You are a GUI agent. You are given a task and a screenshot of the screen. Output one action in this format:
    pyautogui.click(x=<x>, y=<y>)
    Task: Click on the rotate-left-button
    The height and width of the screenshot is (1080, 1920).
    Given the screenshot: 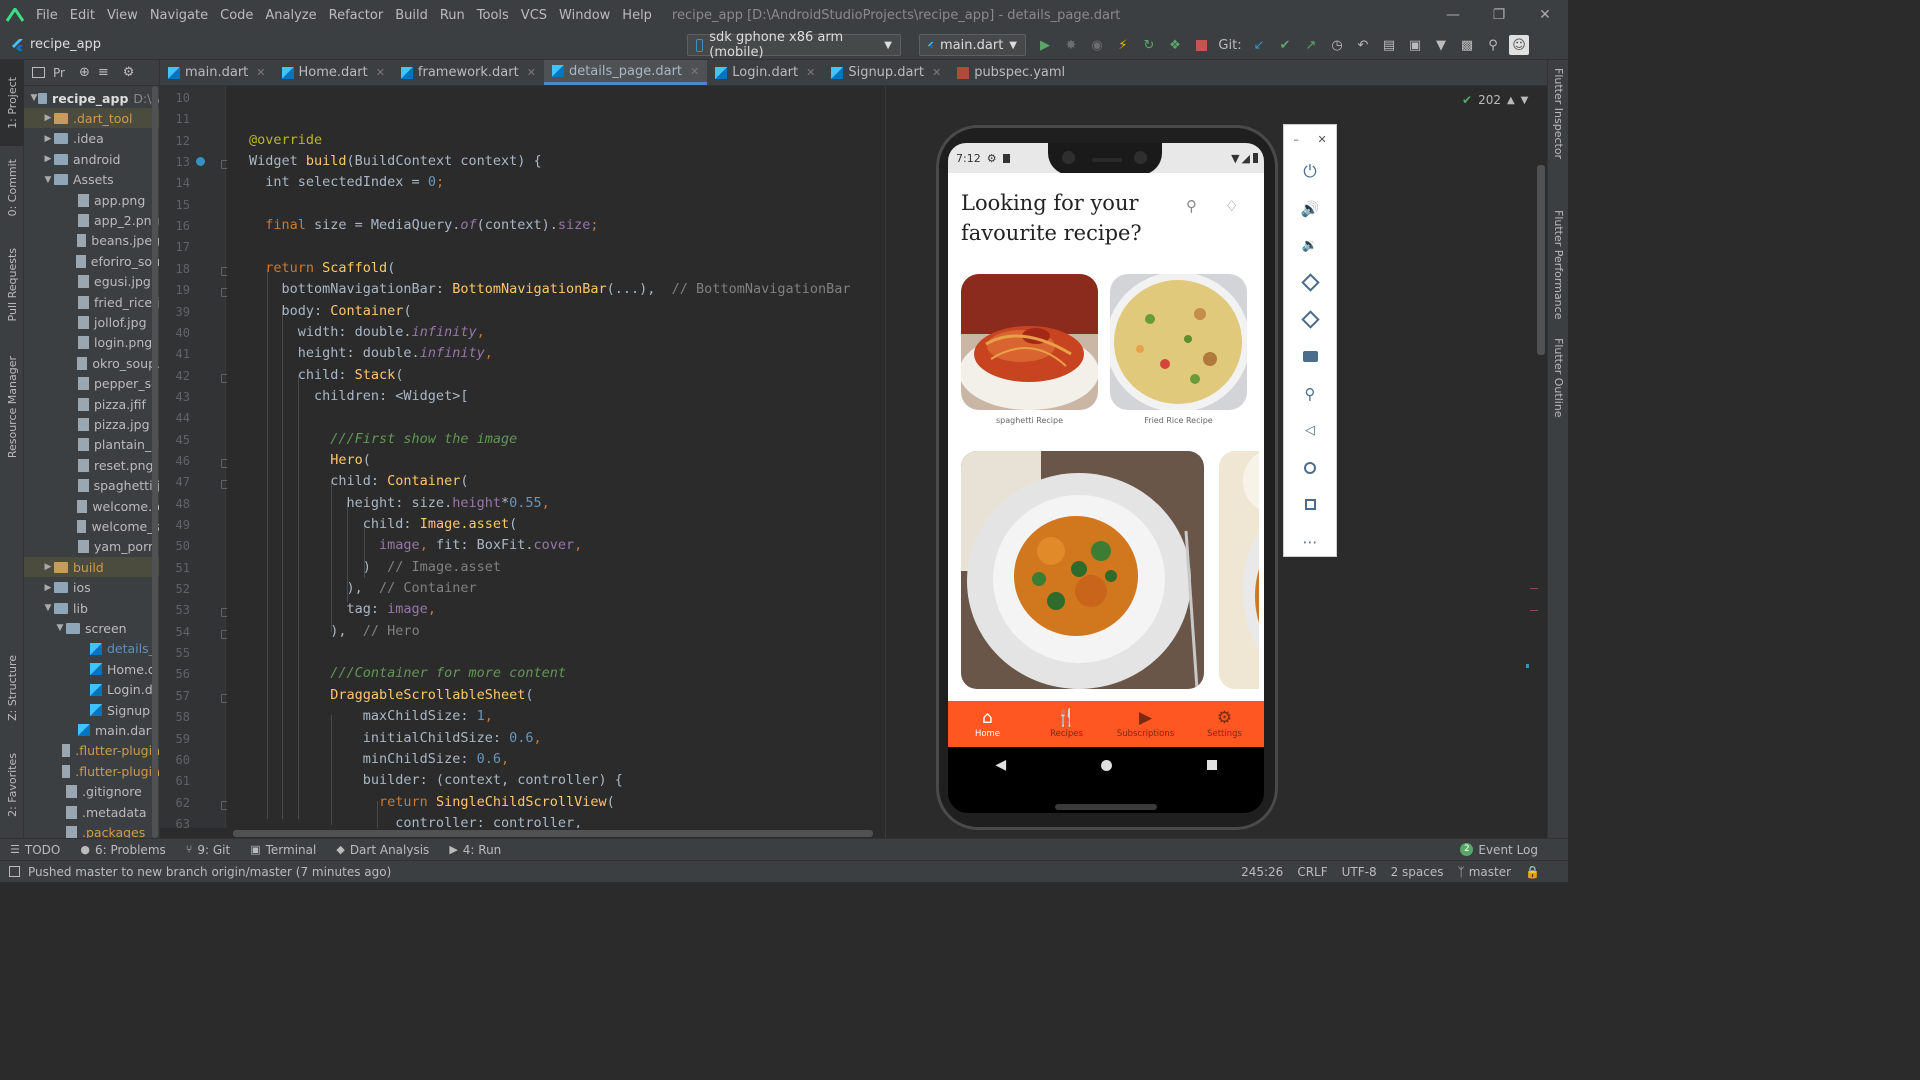 What is the action you would take?
    pyautogui.click(x=1310, y=282)
    